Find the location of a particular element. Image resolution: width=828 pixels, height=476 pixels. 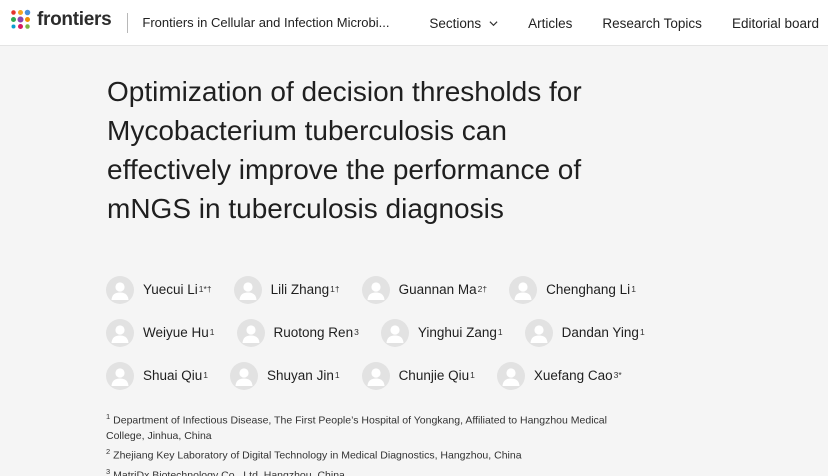

title-line: mNGS in tuberculosis diagnosis is located at coordinates (305, 208).